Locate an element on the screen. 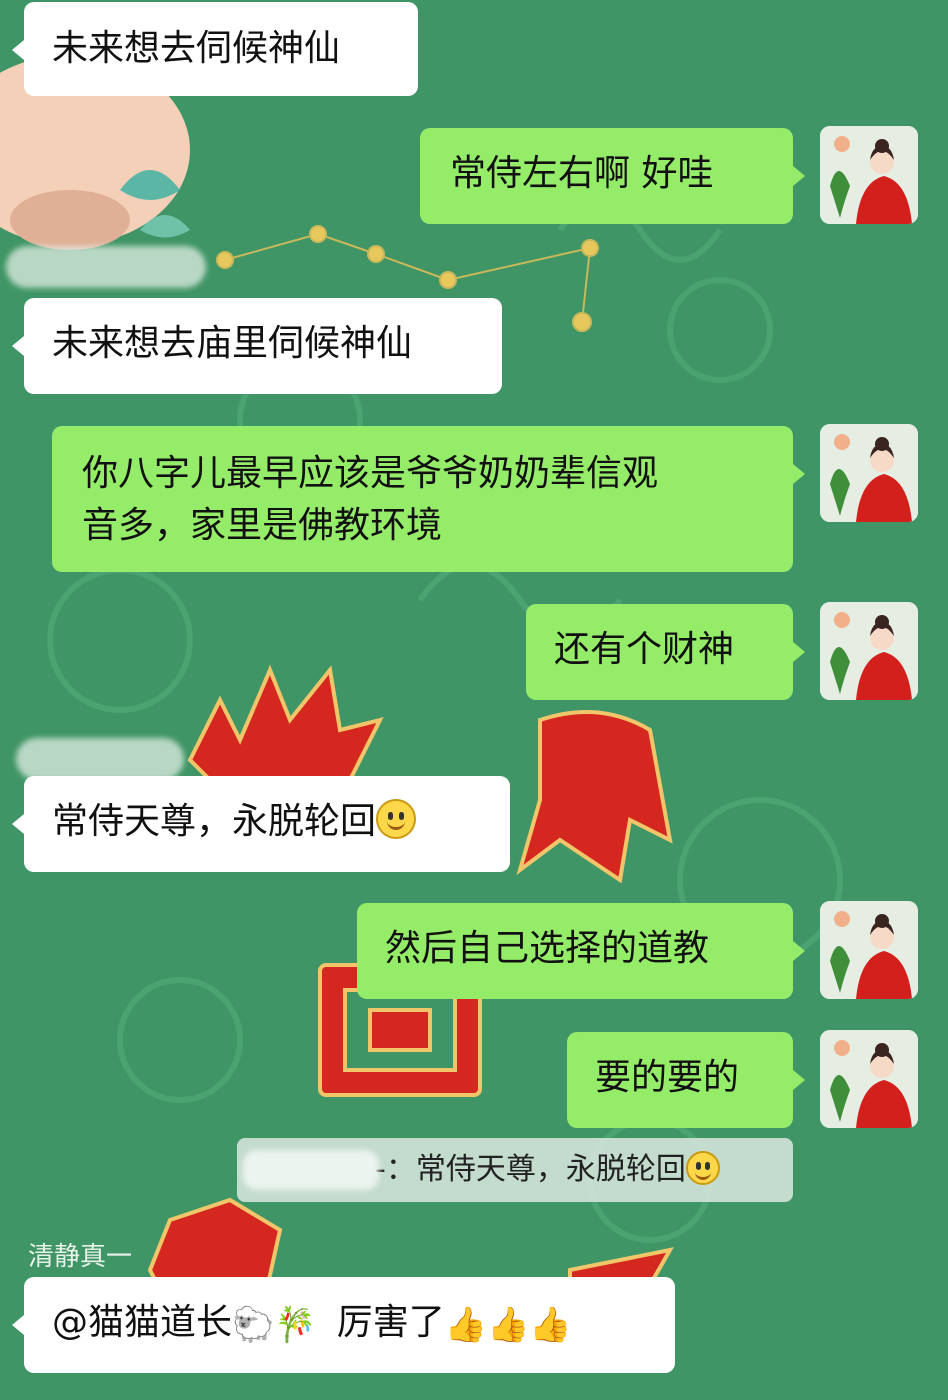 This screenshot has width=948, height=1400. outgoing-message-bubble: 常侍左右啊 好哇 is located at coordinates (612, 176).